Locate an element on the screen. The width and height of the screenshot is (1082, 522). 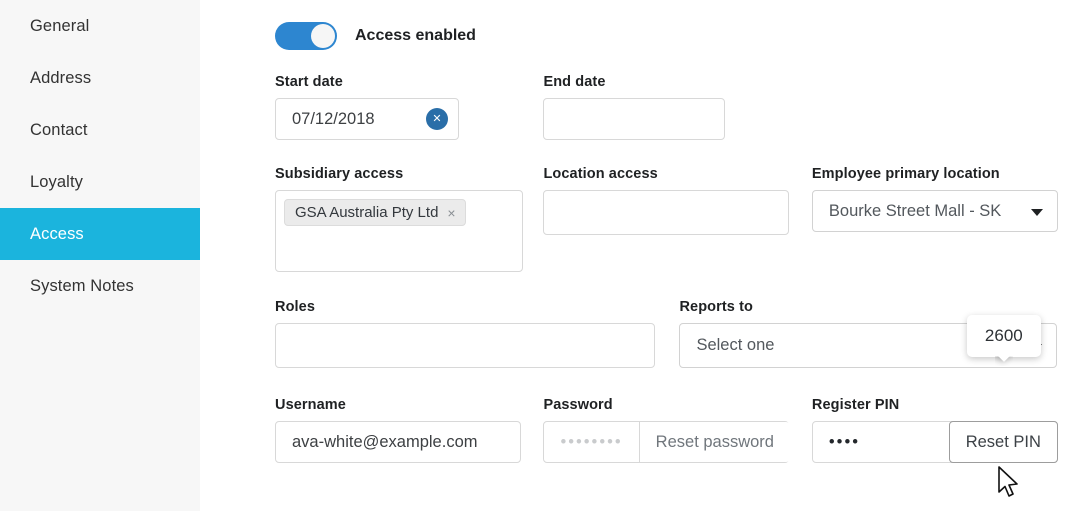
chevron-down-icon is located at coordinates (1036, 212).